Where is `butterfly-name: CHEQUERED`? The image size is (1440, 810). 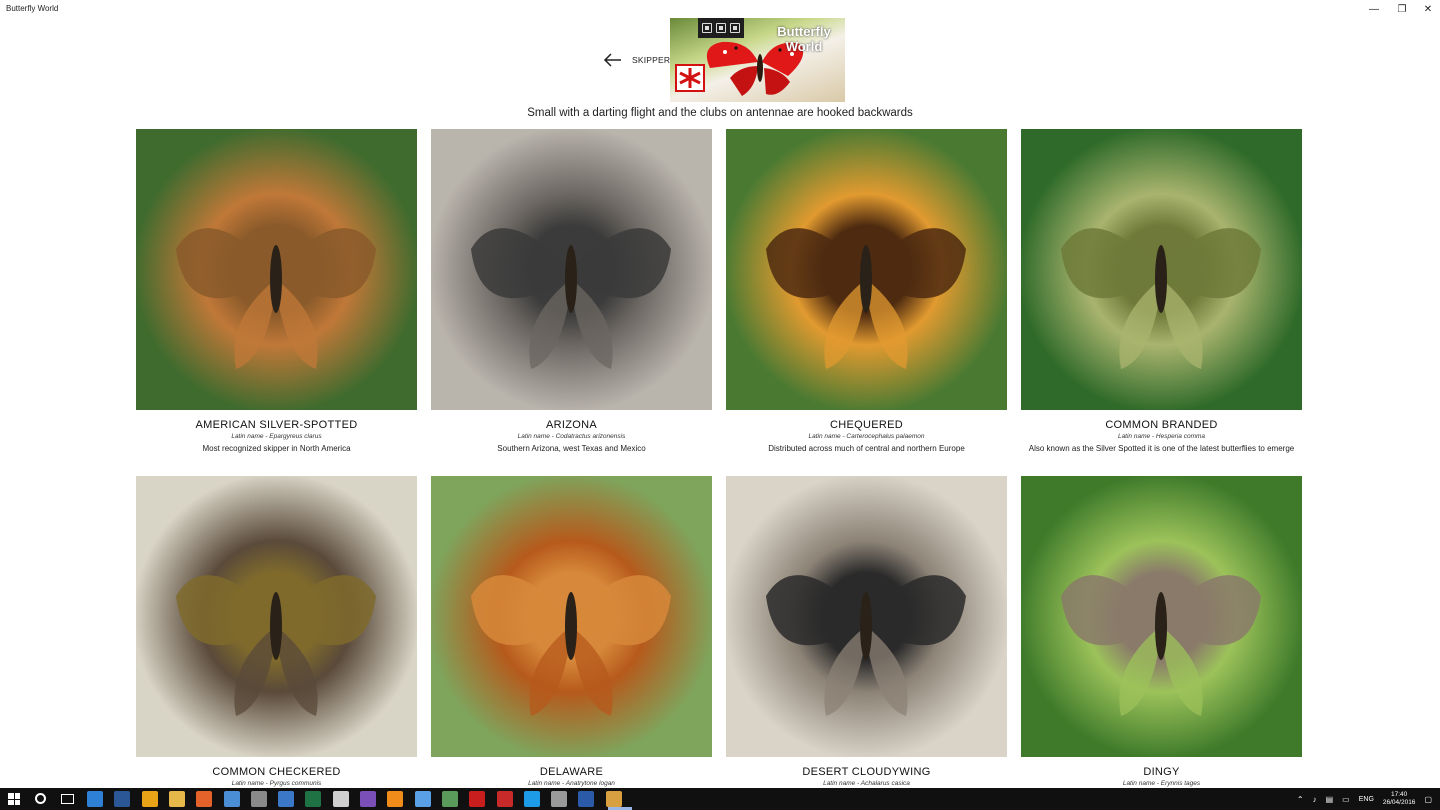
butterfly-name: CHEQUERED is located at coordinates (866, 425).